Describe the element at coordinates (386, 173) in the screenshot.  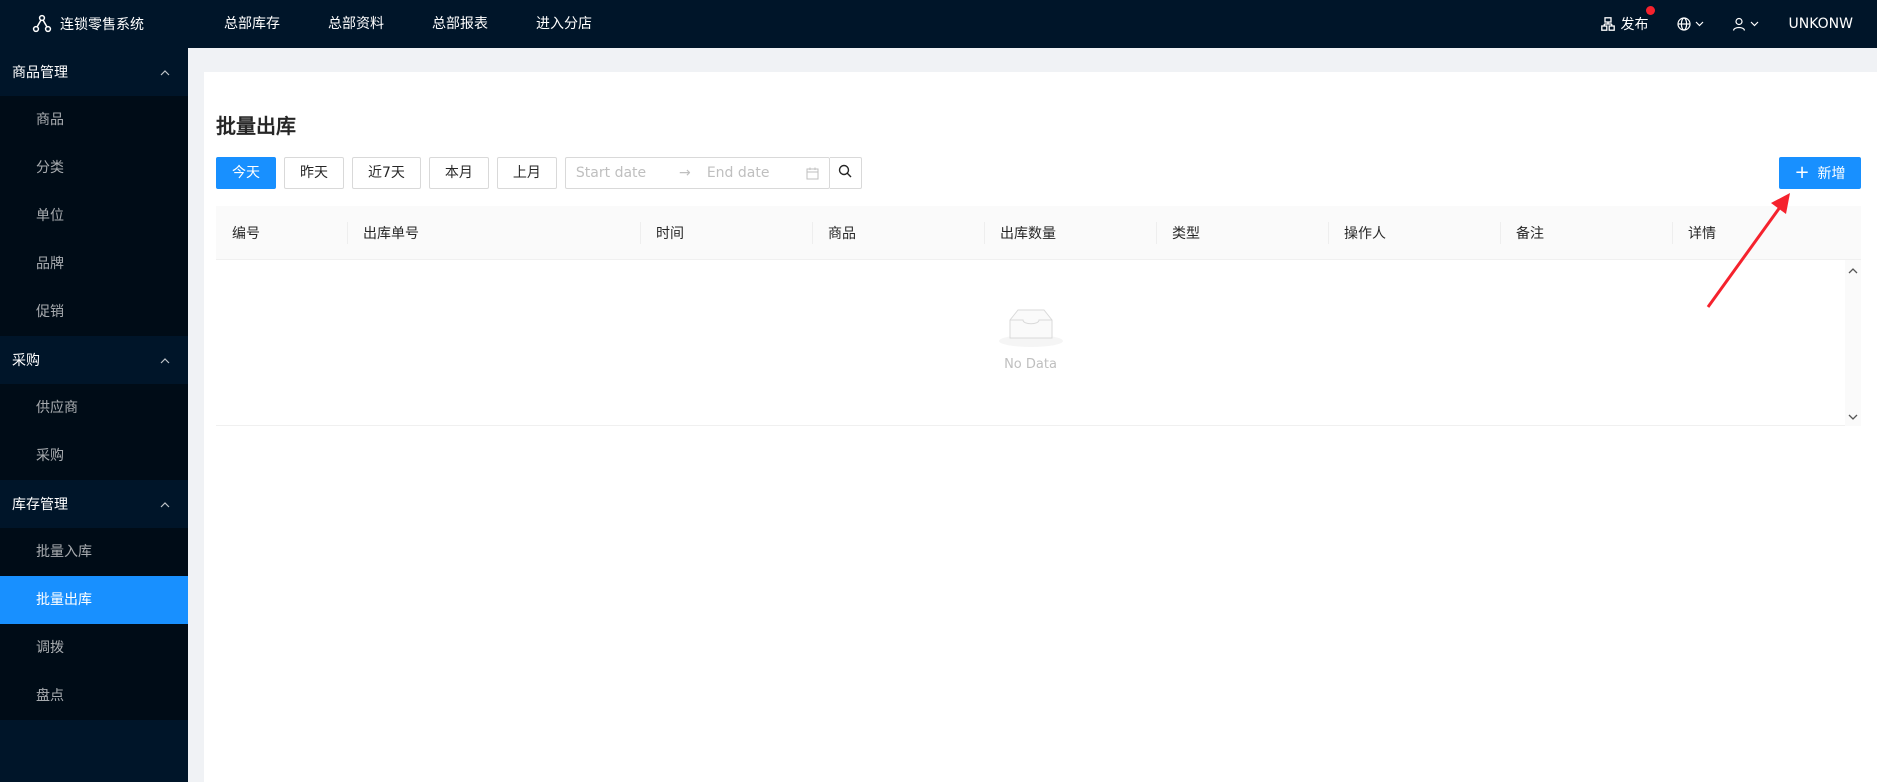
I see `filter-last-7-days-button: 近7天` at that location.